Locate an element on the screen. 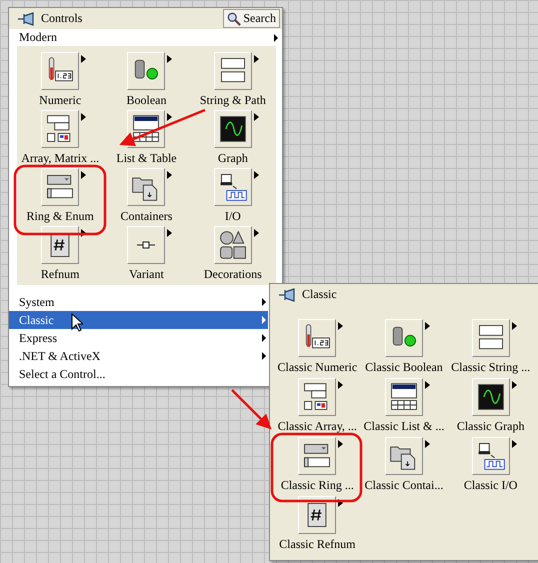  menu-item: System is located at coordinates (138, 302).